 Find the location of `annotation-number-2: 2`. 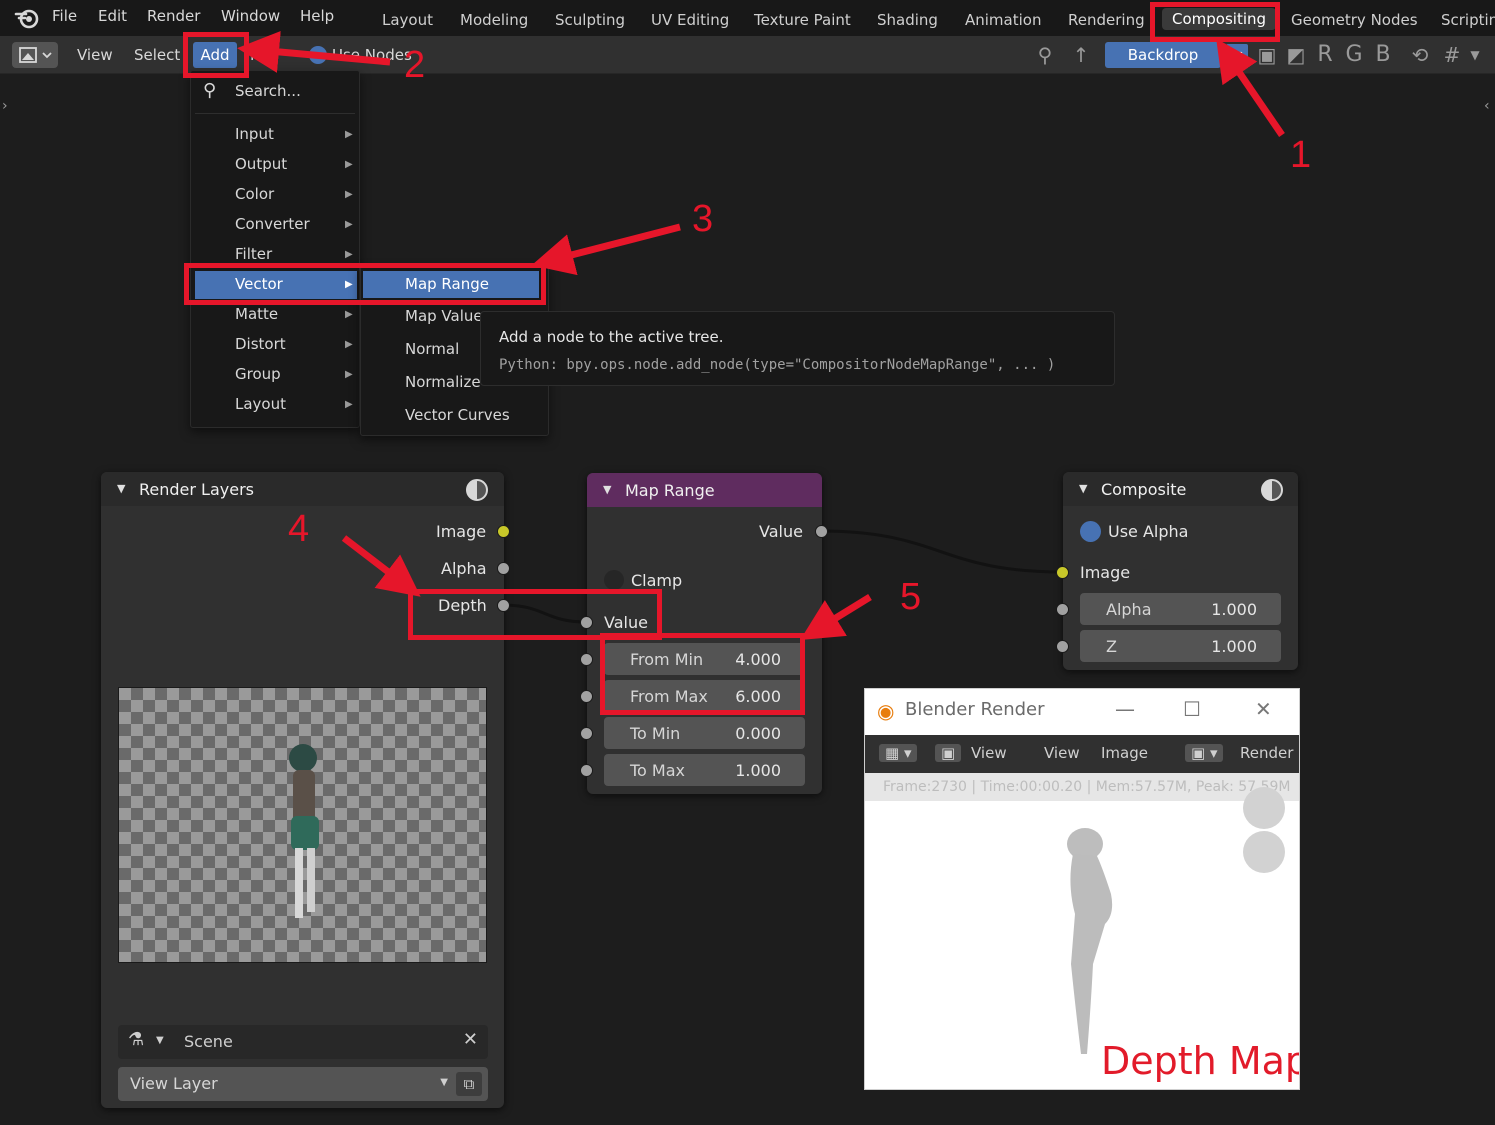

annotation-number-2: 2 is located at coordinates (415, 65).